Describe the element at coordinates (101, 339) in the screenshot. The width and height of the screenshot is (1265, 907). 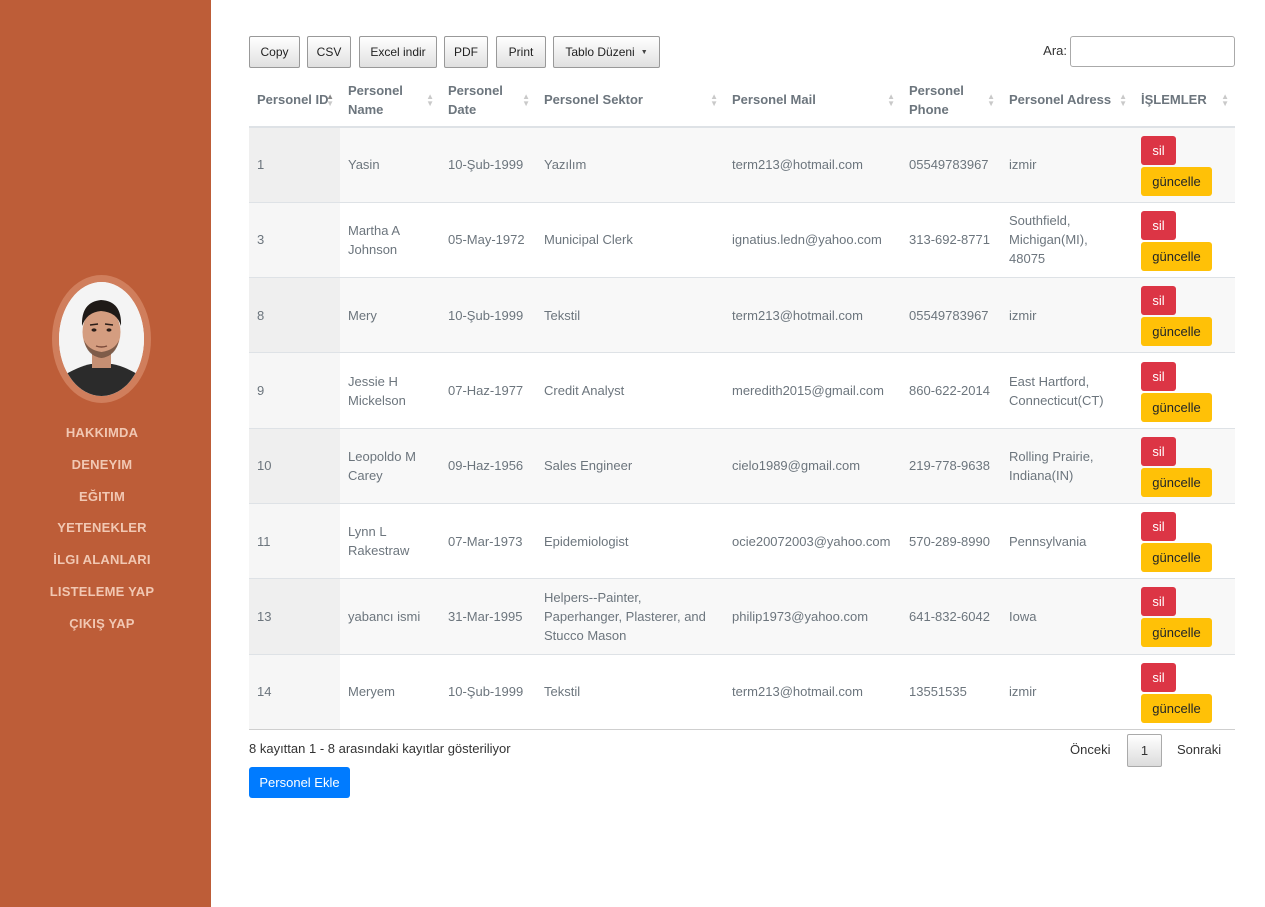
I see `profile-photo-frame` at that location.